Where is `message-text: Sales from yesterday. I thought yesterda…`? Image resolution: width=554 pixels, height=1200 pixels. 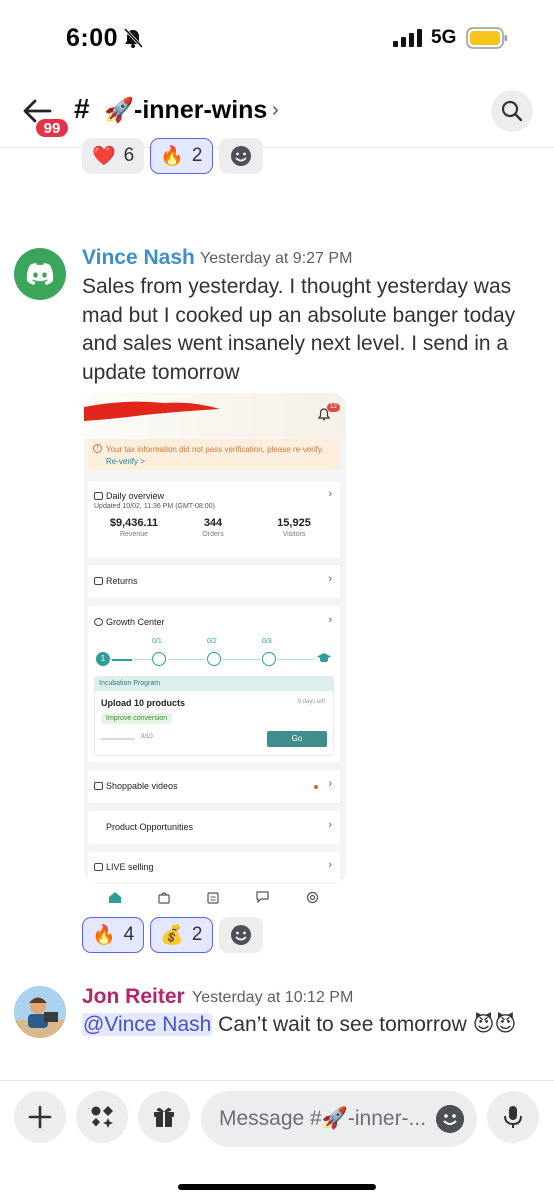 message-text: Sales from yesterday. I thought yesterda… is located at coordinates (299, 329).